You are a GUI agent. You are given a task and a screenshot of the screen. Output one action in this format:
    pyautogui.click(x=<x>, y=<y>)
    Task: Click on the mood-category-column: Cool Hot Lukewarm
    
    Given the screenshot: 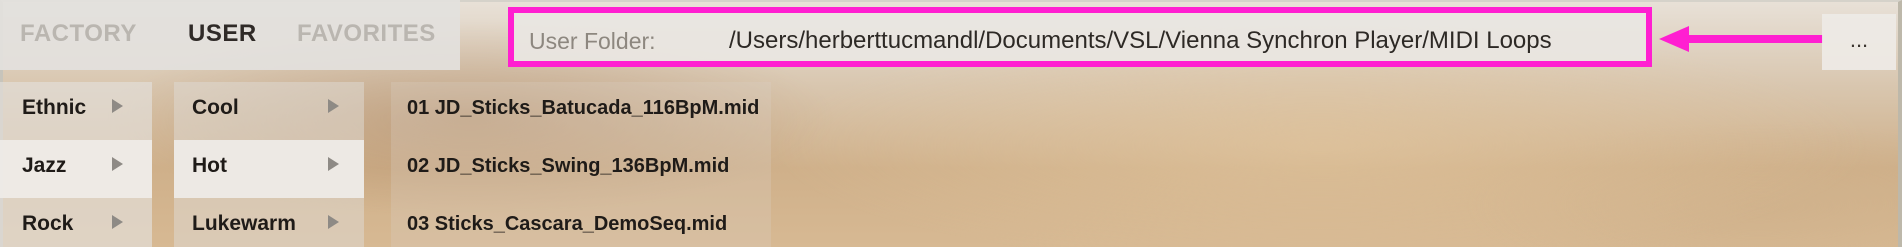 What is the action you would take?
    pyautogui.click(x=269, y=164)
    